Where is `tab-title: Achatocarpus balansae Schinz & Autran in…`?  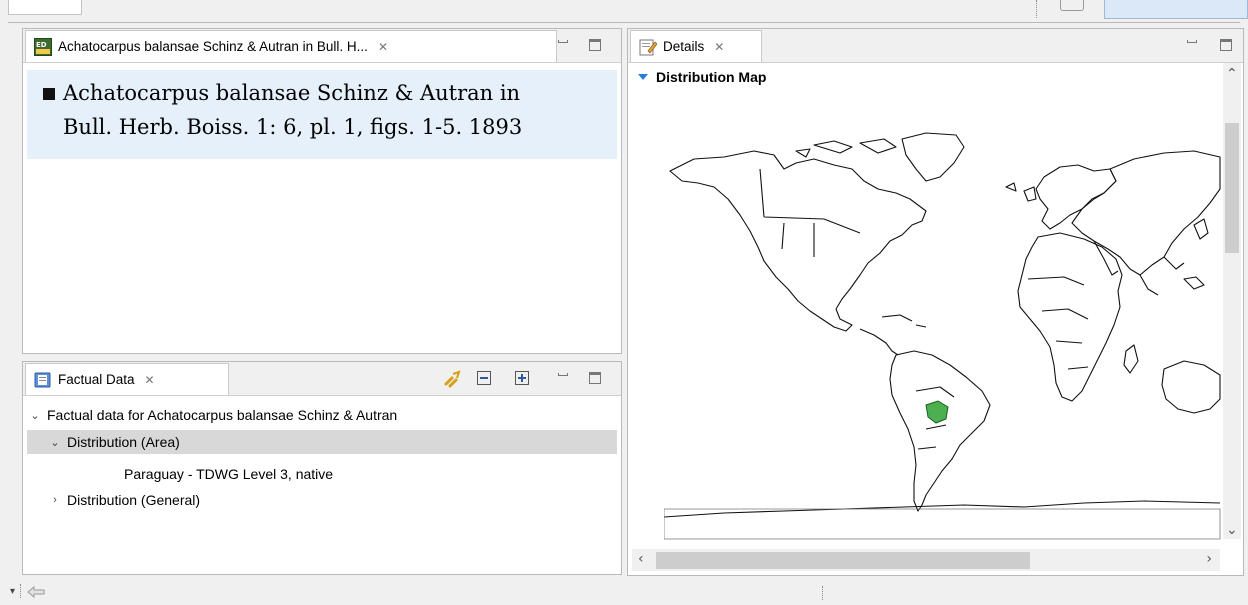
tab-title: Achatocarpus balansae Schinz & Autran in… is located at coordinates (213, 46).